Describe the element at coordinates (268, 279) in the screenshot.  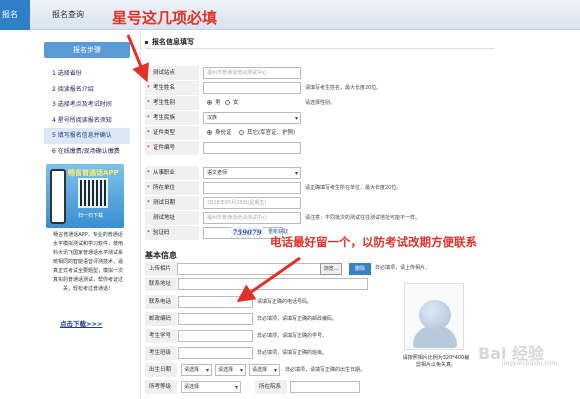
I see `arrow-phone` at that location.